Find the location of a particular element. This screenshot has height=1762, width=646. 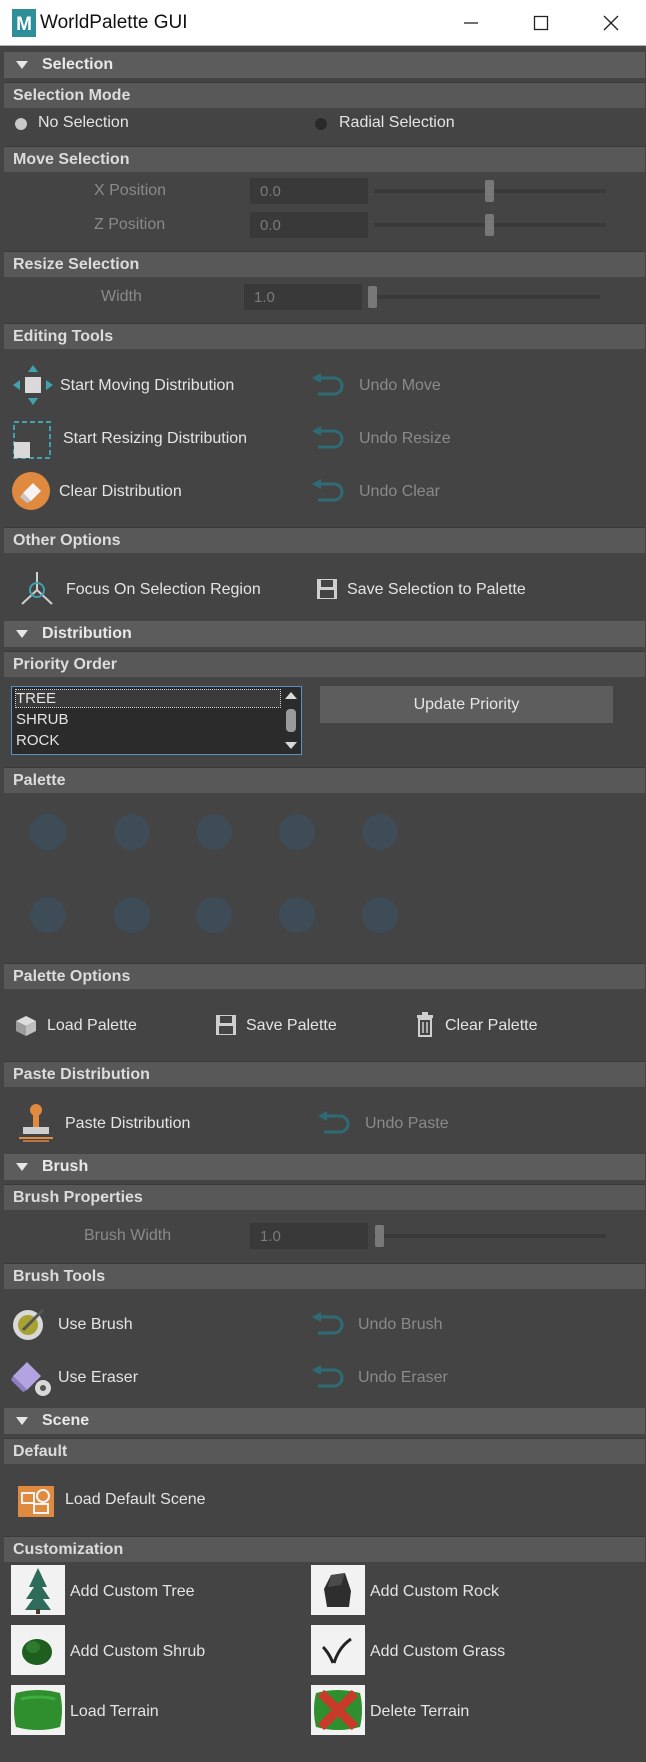

radio-radial-selection is located at coordinates (321, 124).